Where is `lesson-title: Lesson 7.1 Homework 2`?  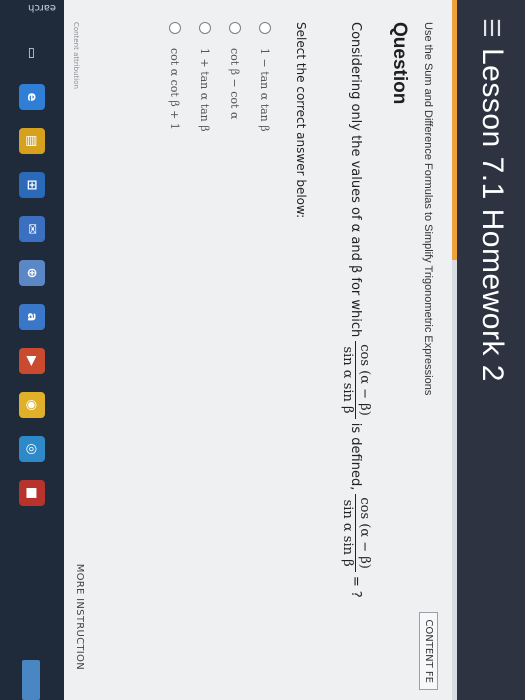
lesson-title: Lesson 7.1 Homework 2 is located at coordinates (492, 215).